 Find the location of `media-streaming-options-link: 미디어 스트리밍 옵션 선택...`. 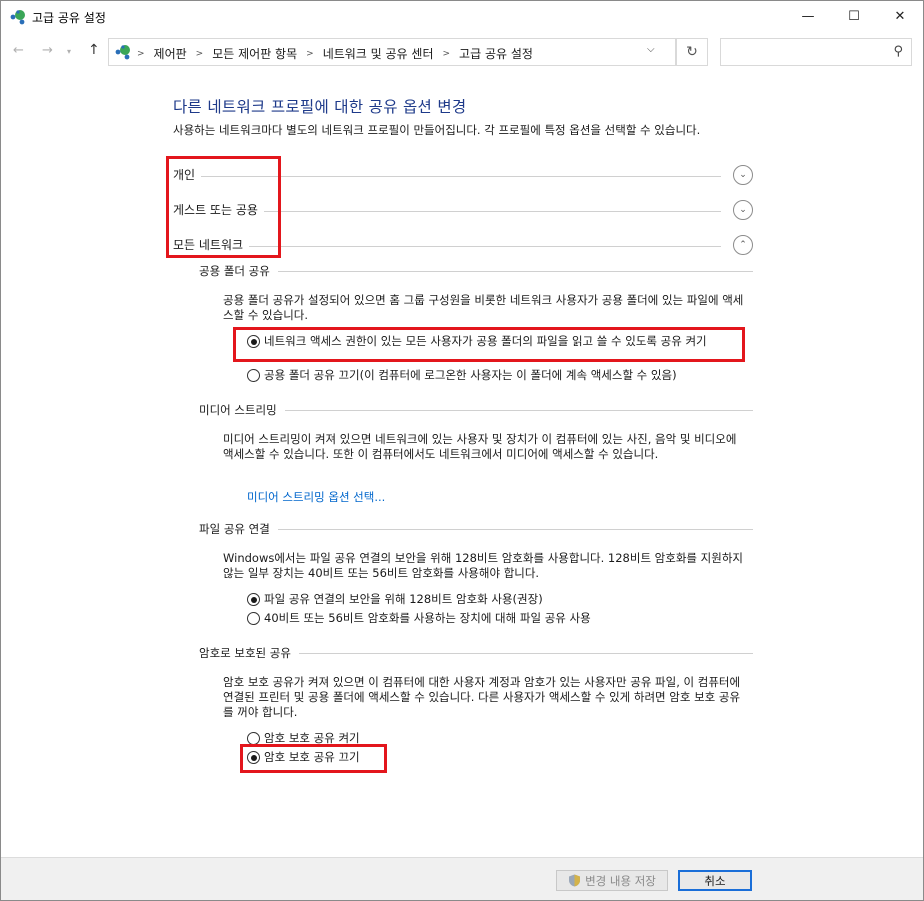

media-streaming-options-link: 미디어 스트리밍 옵션 선택... is located at coordinates (316, 497).